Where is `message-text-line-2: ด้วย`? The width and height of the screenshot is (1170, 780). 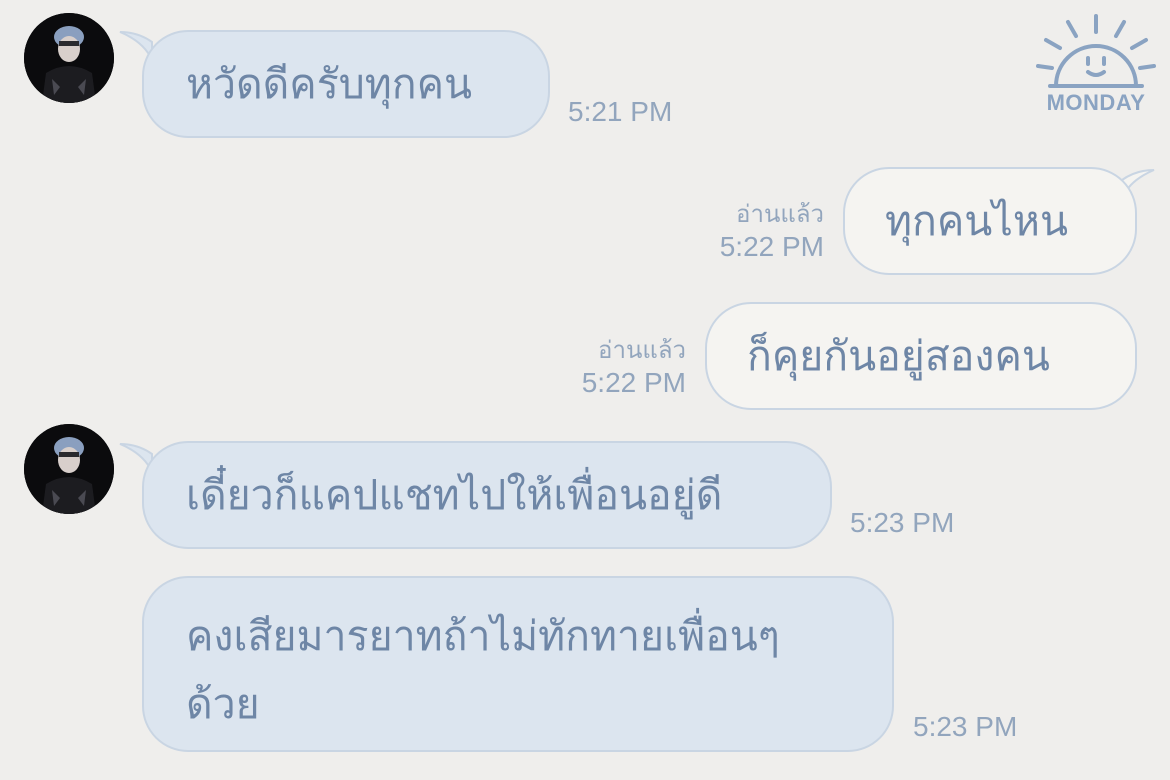 message-text-line-2: ด้วย is located at coordinates (223, 704).